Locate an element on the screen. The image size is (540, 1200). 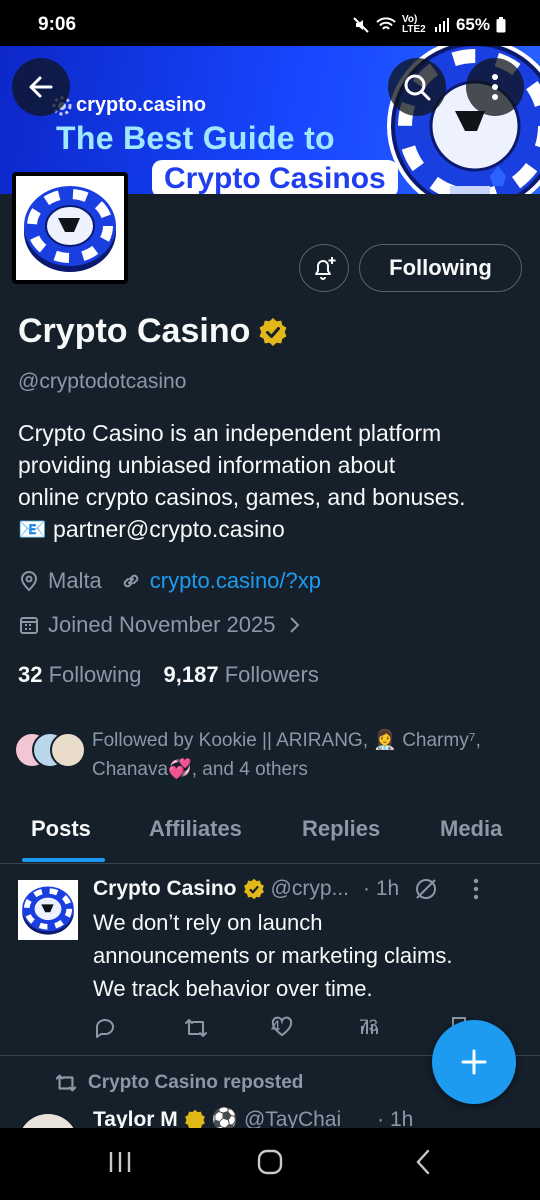
post-author: Taylor M is located at coordinates (135, 1118).